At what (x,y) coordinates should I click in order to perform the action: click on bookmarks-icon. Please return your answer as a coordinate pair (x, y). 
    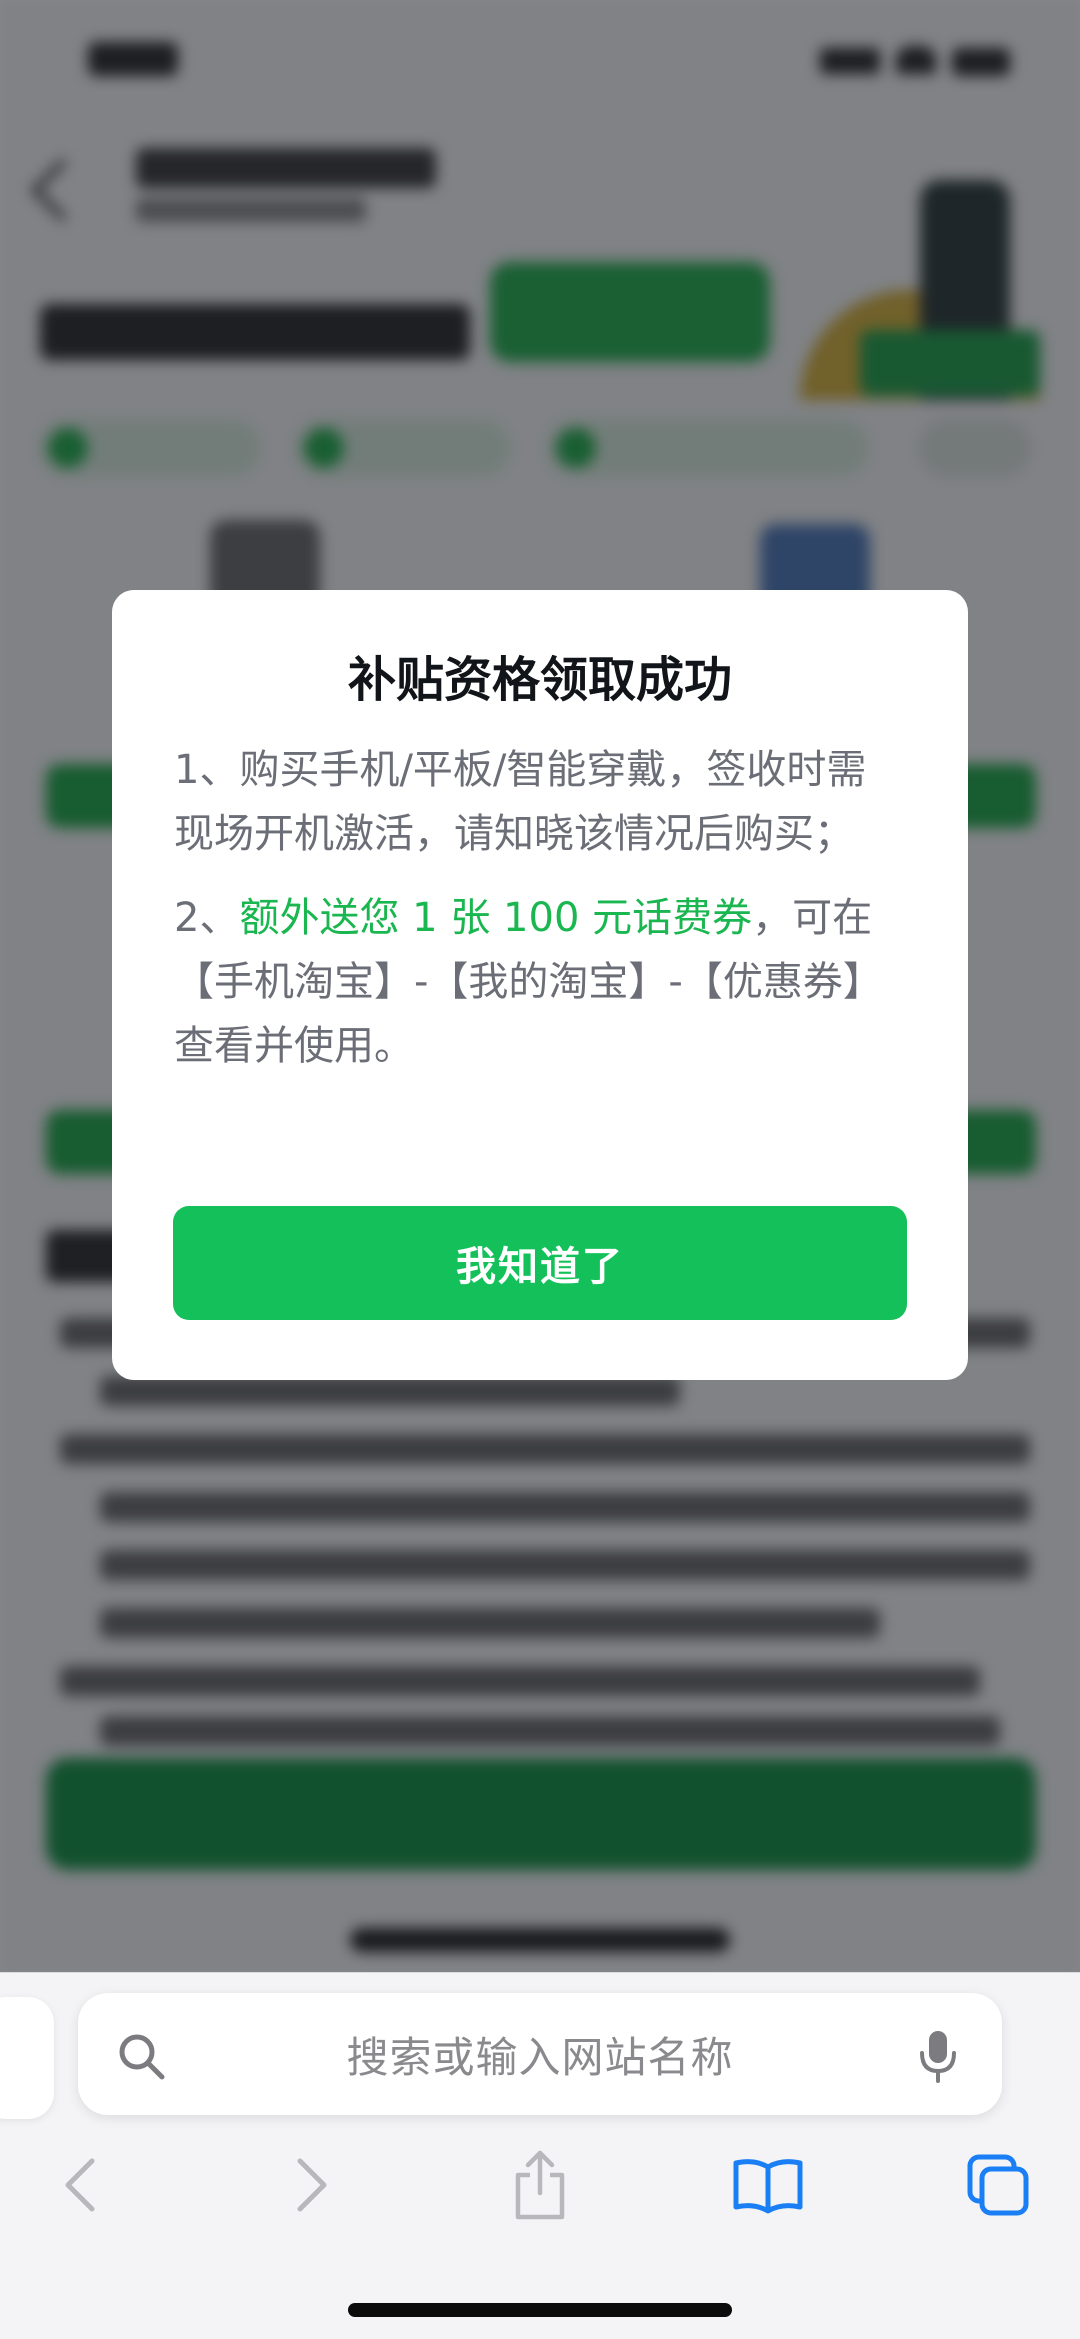
    Looking at the image, I should click on (768, 2186).